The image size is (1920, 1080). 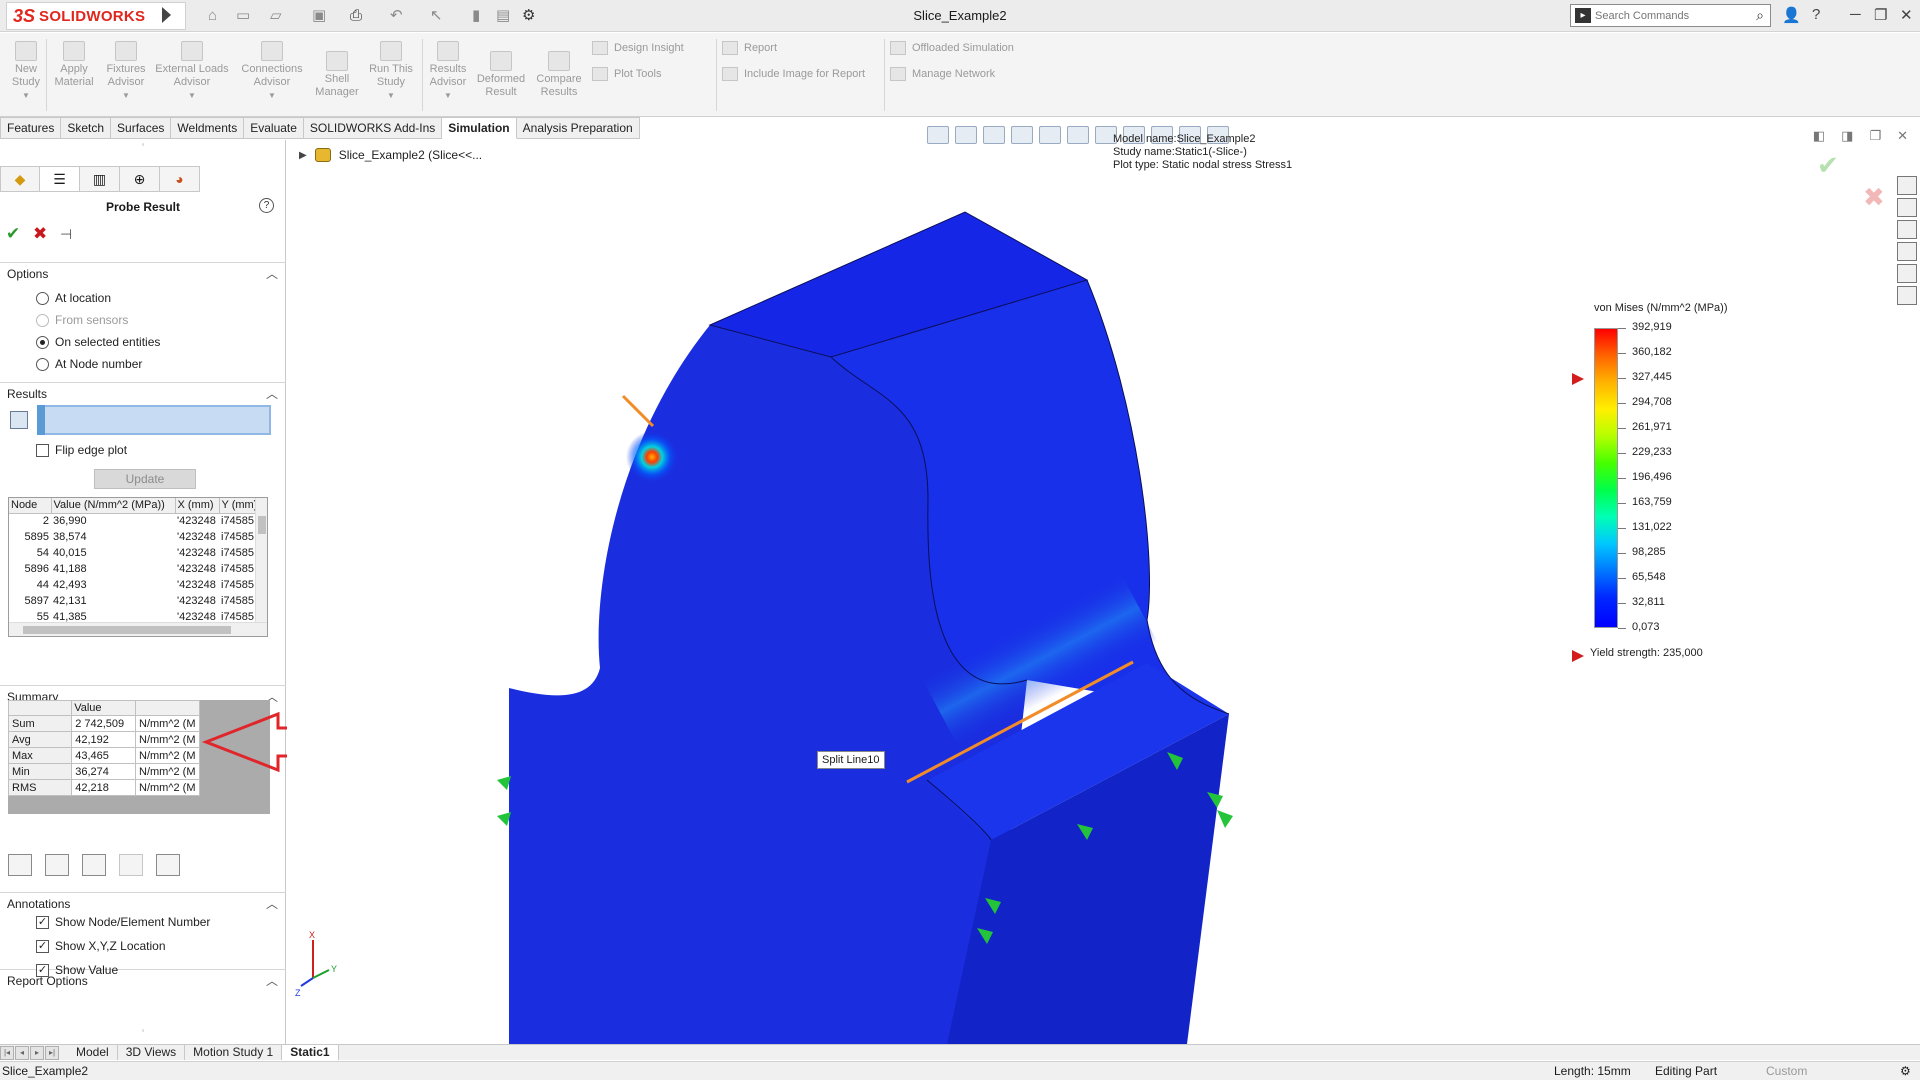 What do you see at coordinates (638, 48) in the screenshot?
I see `design-insight-button: Design Insight` at bounding box center [638, 48].